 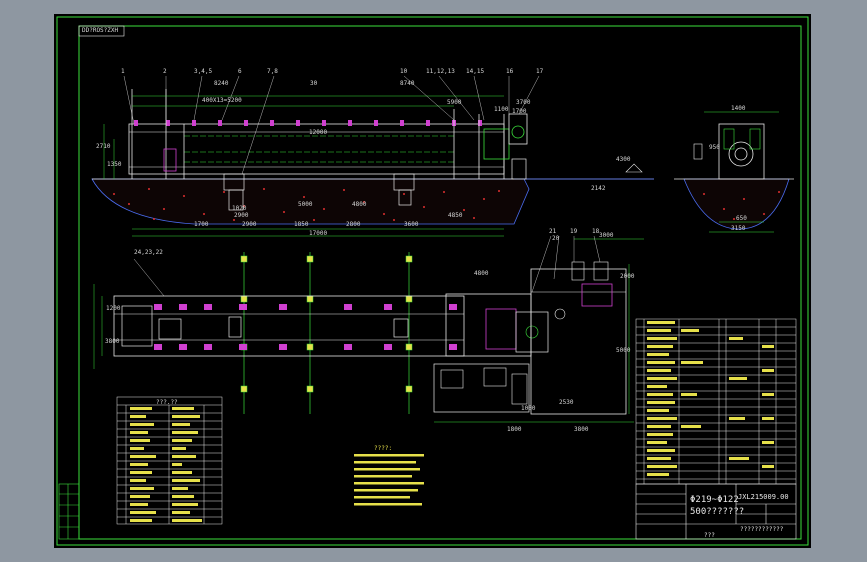 I want to click on notes-title: ????:, so click(x=383, y=448).